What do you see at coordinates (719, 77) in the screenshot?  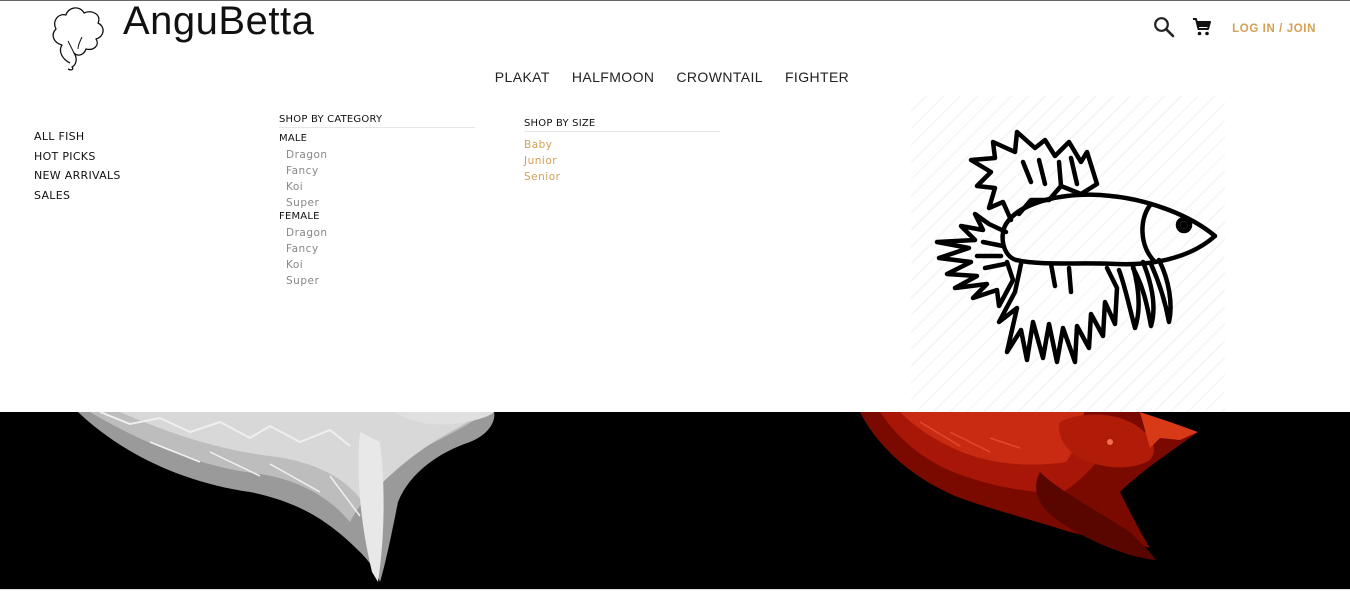 I see `nav-item-crowntail: CROWNTAIL` at bounding box center [719, 77].